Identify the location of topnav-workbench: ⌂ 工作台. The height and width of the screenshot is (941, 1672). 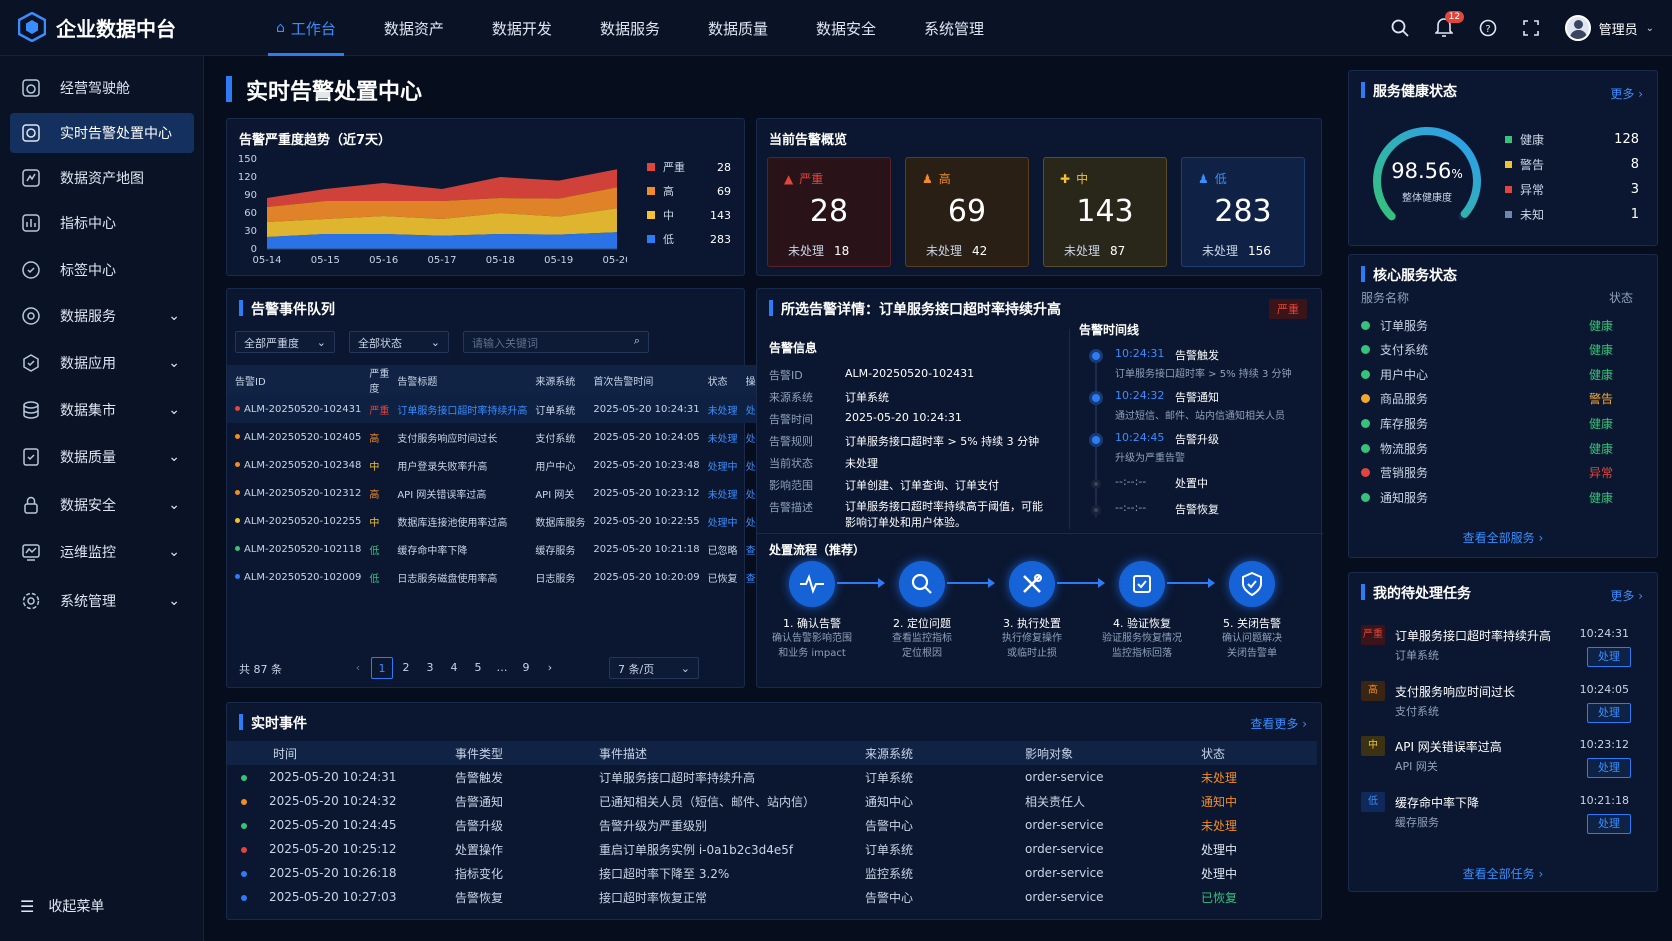
(306, 28).